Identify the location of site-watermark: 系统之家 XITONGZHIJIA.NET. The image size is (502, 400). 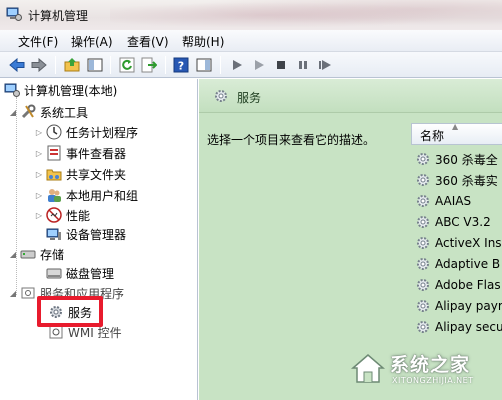
(424, 370).